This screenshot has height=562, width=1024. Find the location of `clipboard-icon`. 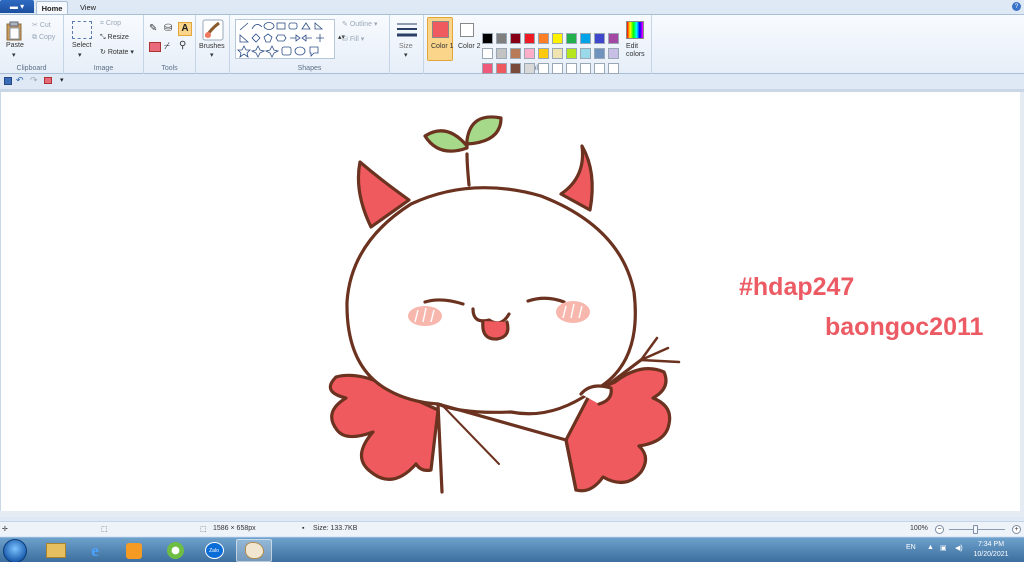

clipboard-icon is located at coordinates (14, 31).